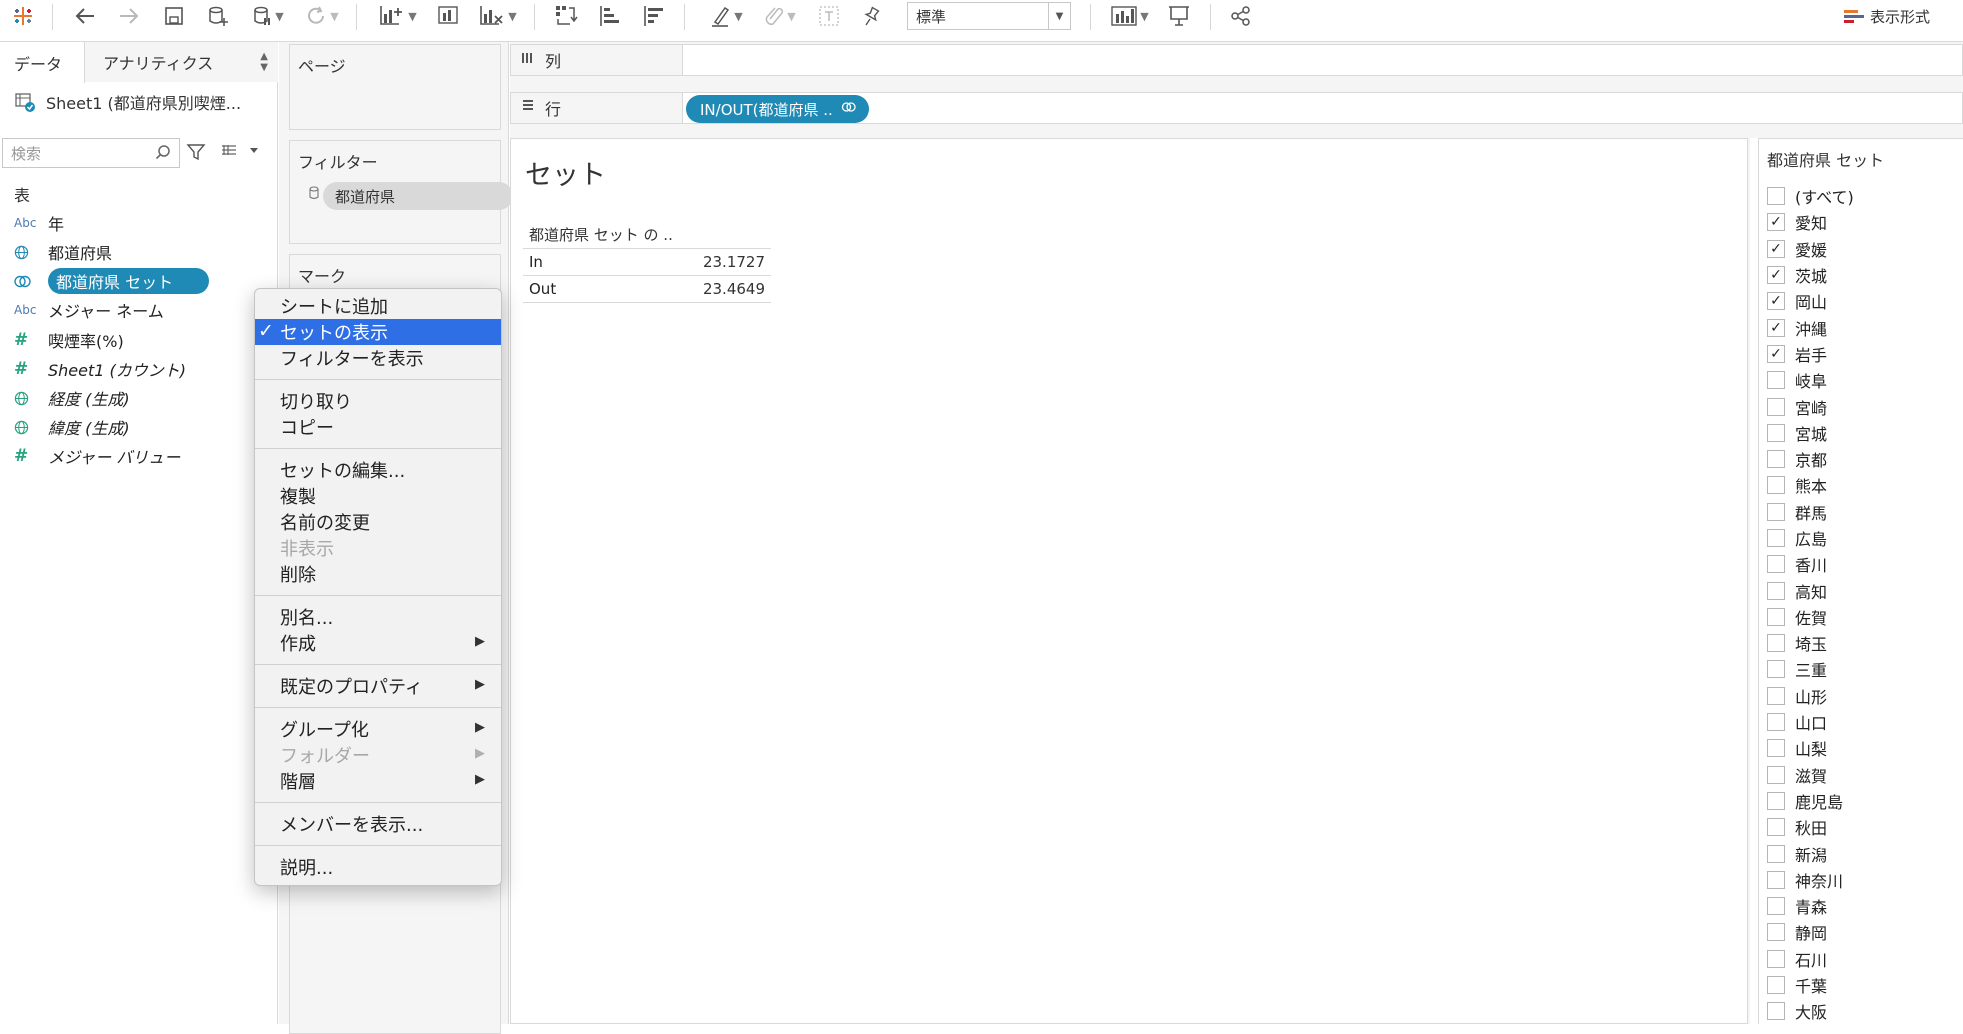 The height and width of the screenshot is (1034, 1963). I want to click on set-member-item: 群馬, so click(1862, 512).